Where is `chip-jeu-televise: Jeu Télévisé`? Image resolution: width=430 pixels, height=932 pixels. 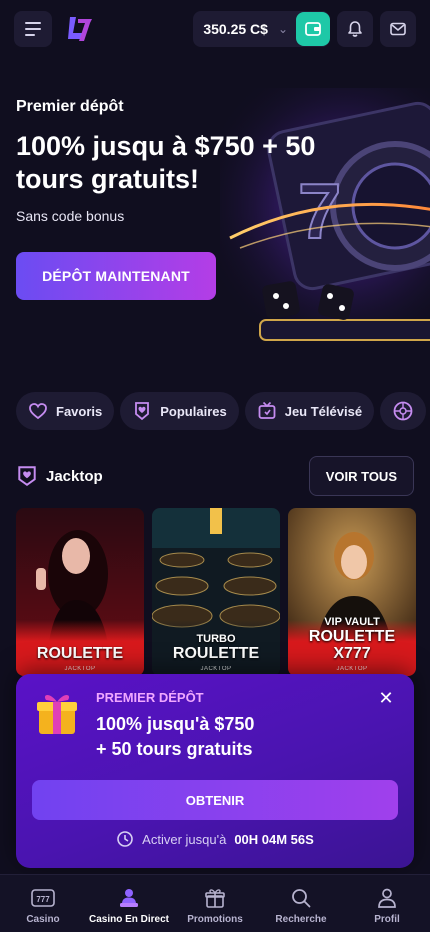
chip-jeu-televise: Jeu Télévisé is located at coordinates (309, 411).